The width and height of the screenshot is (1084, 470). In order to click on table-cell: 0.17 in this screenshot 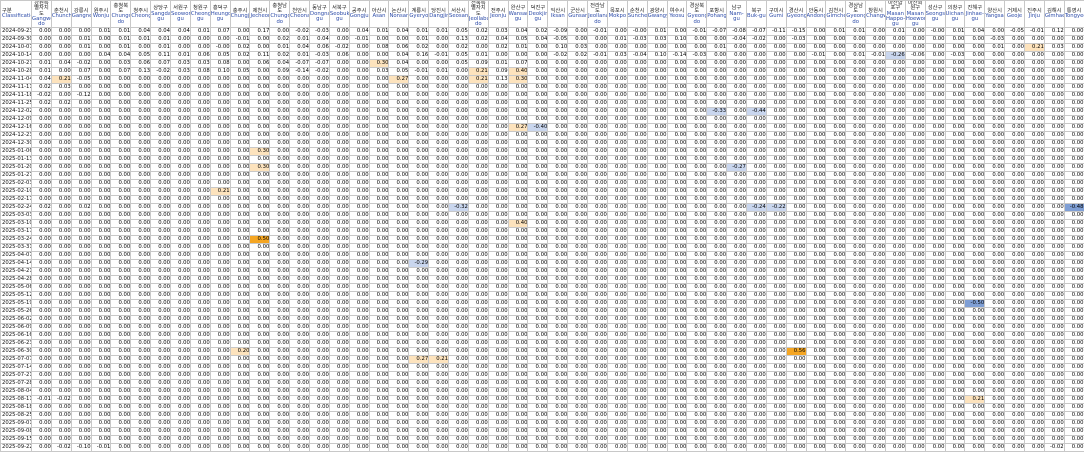, I will do `click(260, 32)`.